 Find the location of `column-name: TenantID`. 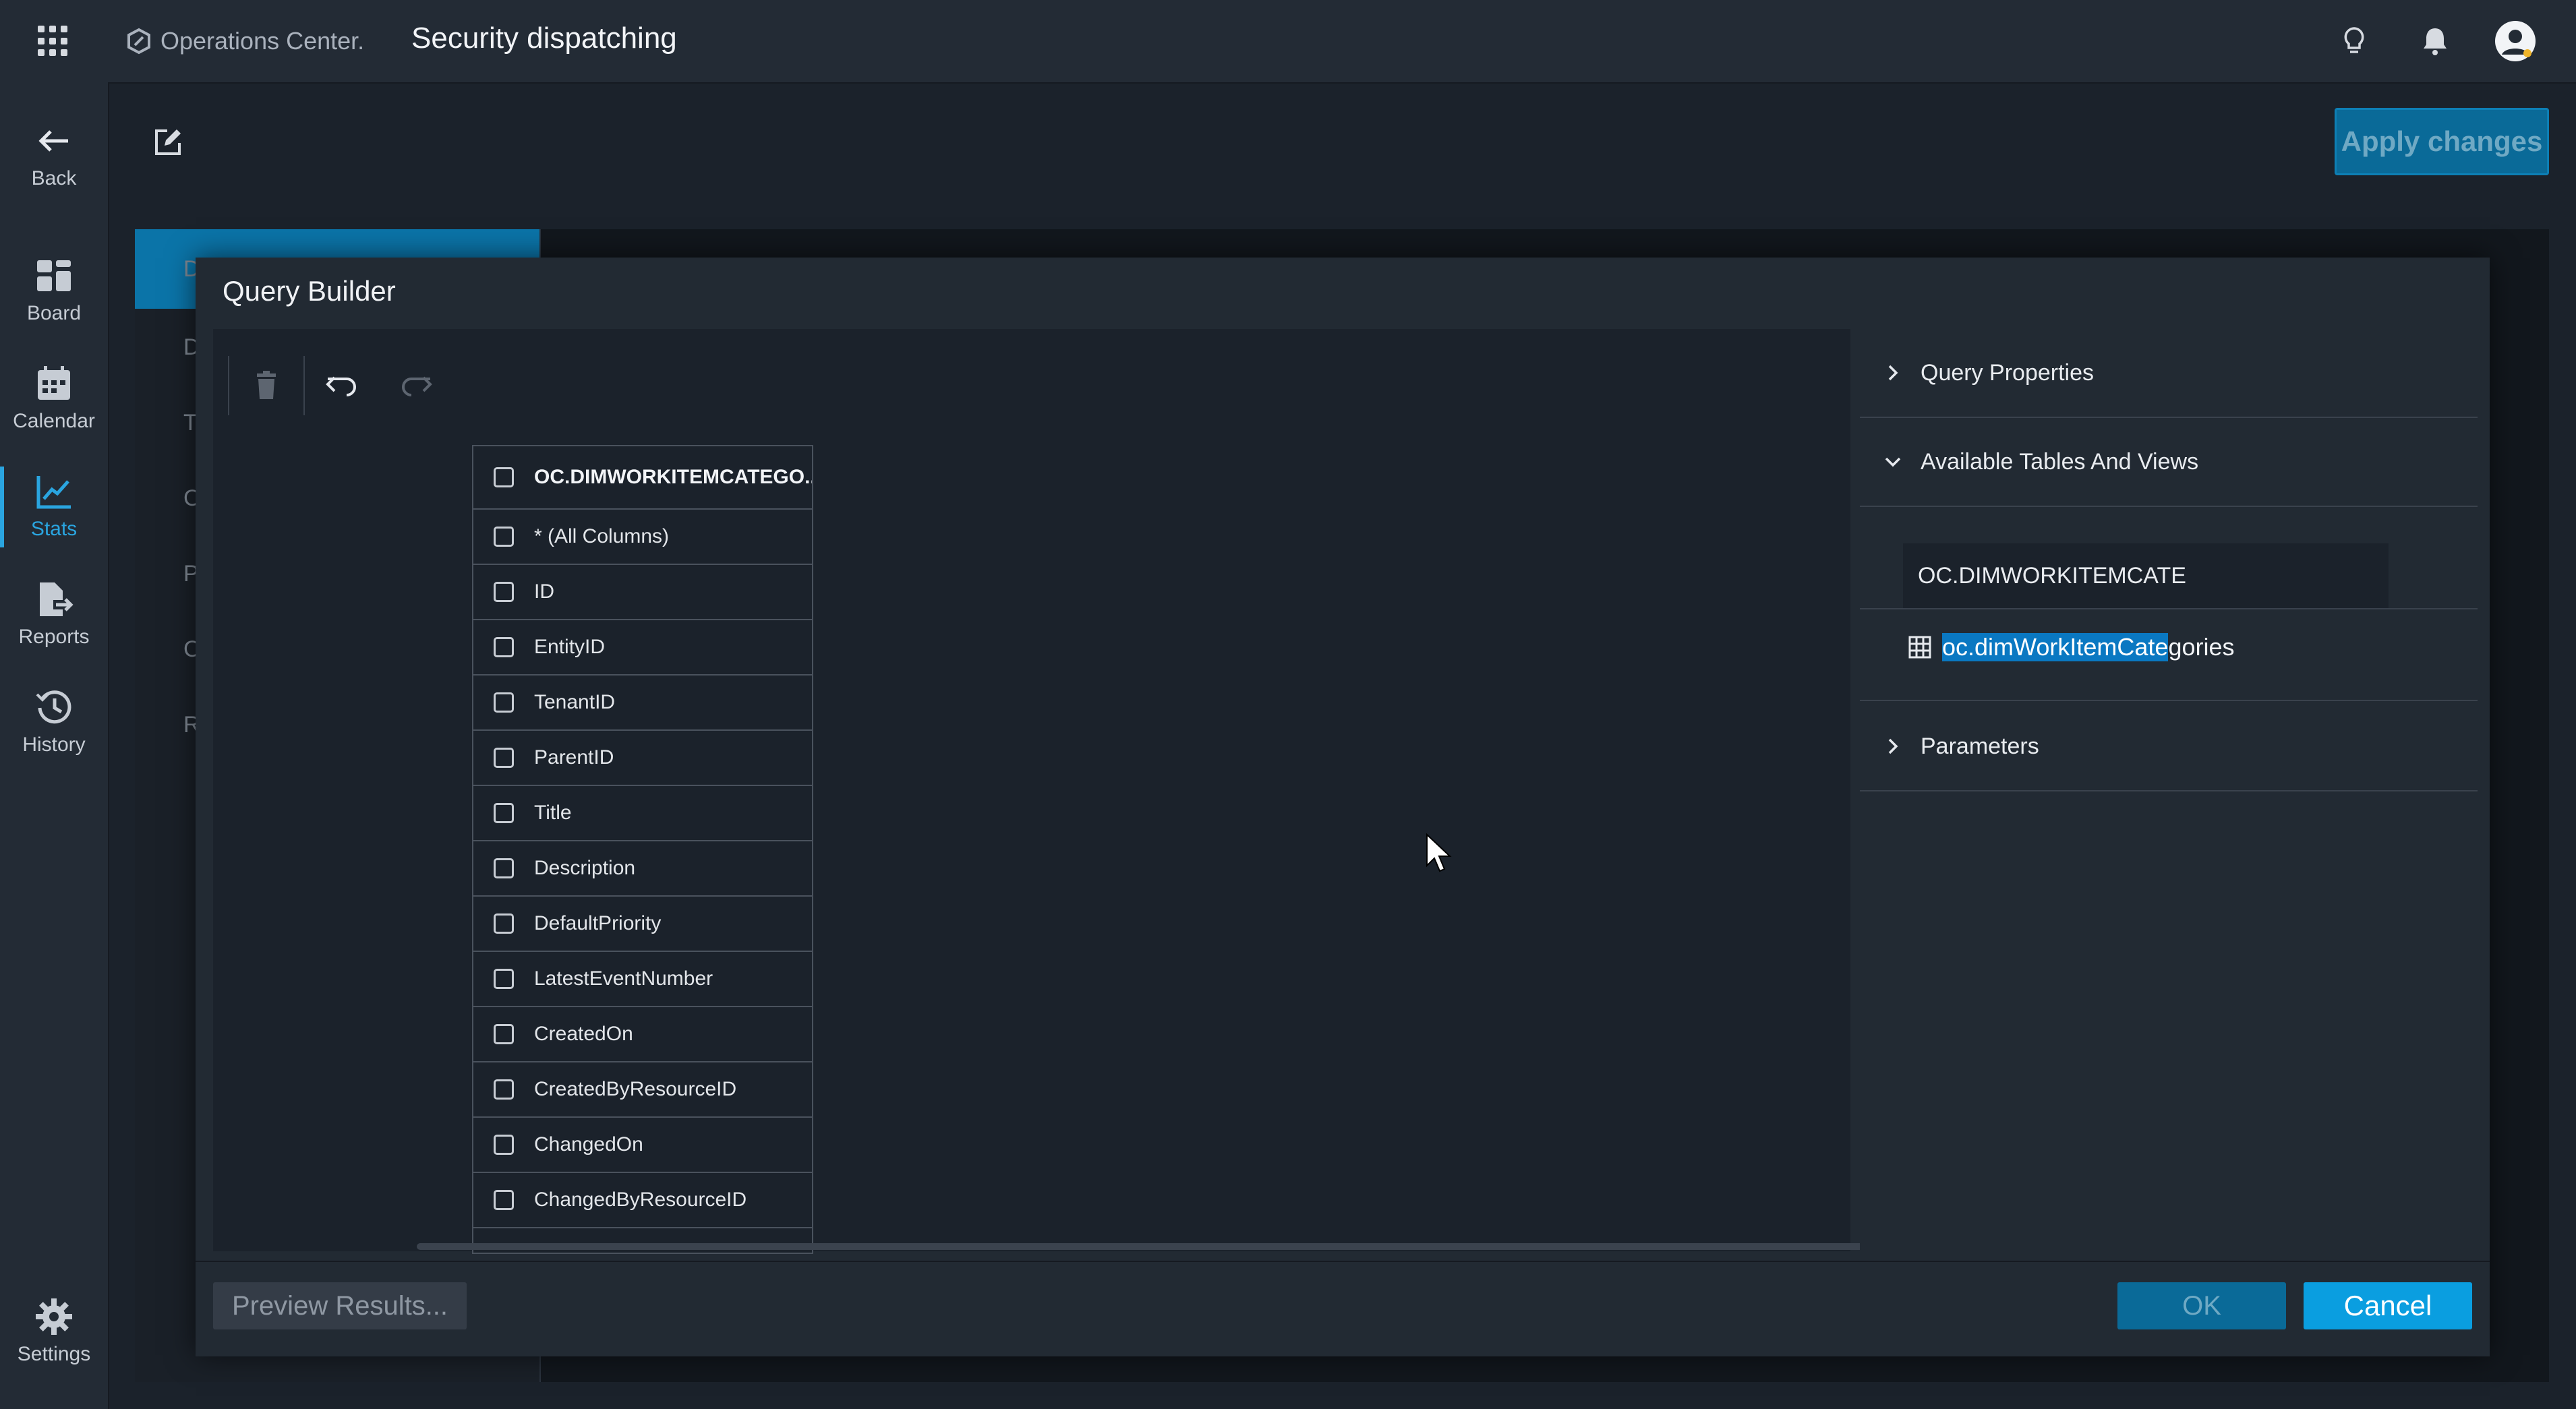

column-name: TenantID is located at coordinates (575, 702).